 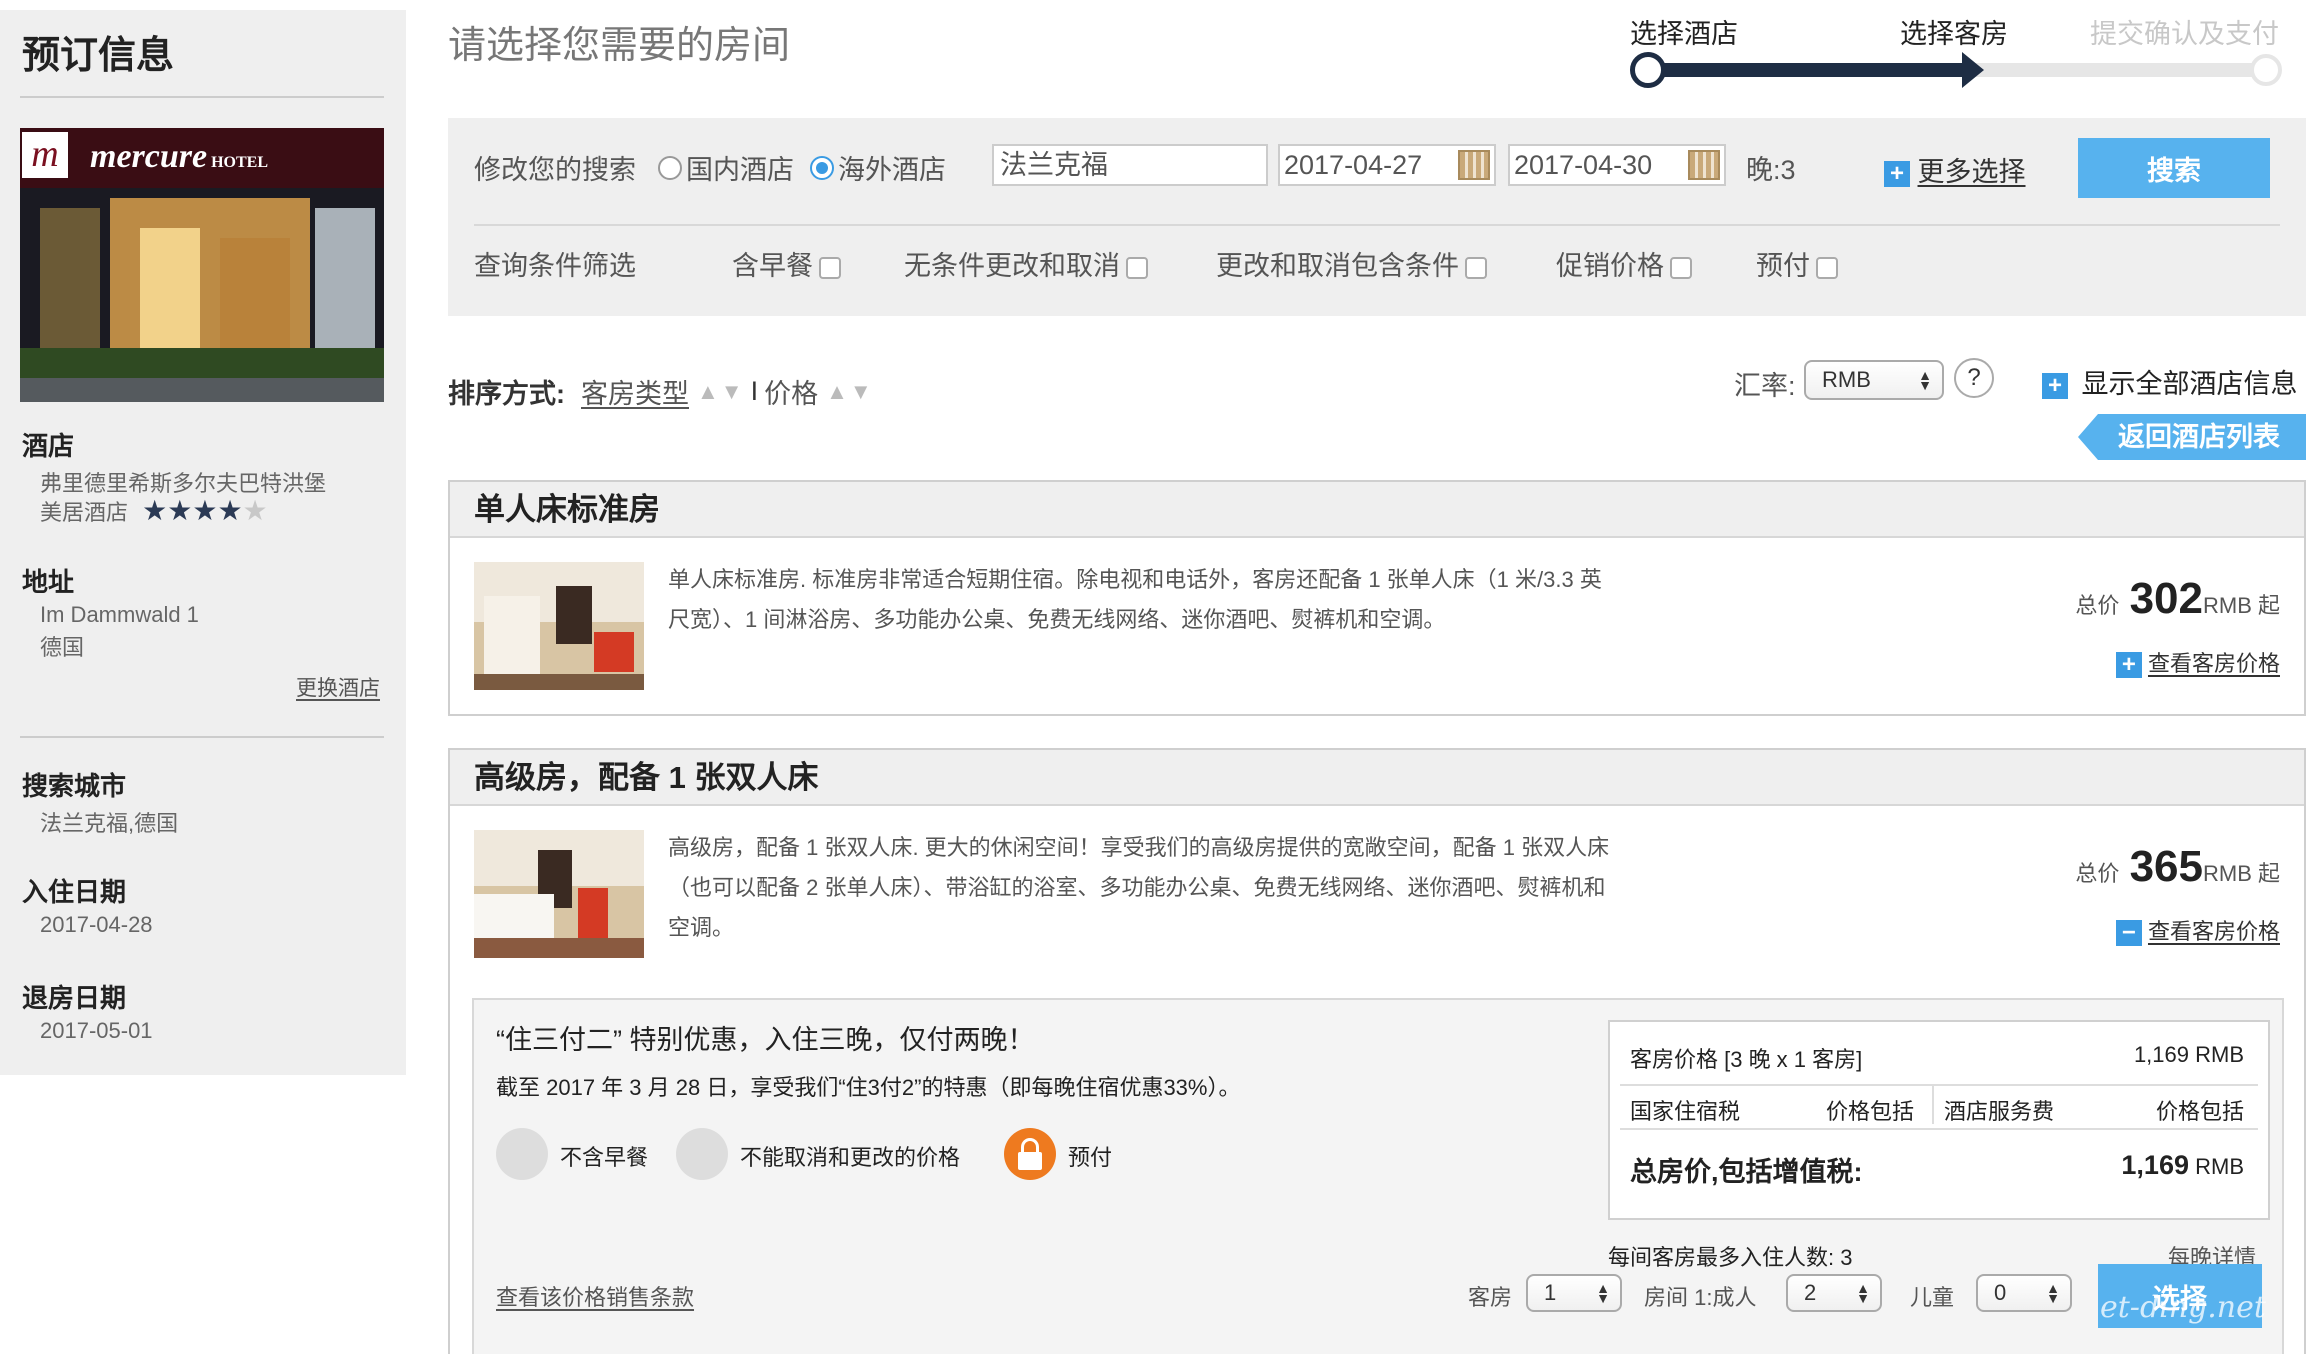 I want to click on page-title: 请选择您需要的房间, so click(x=619, y=46).